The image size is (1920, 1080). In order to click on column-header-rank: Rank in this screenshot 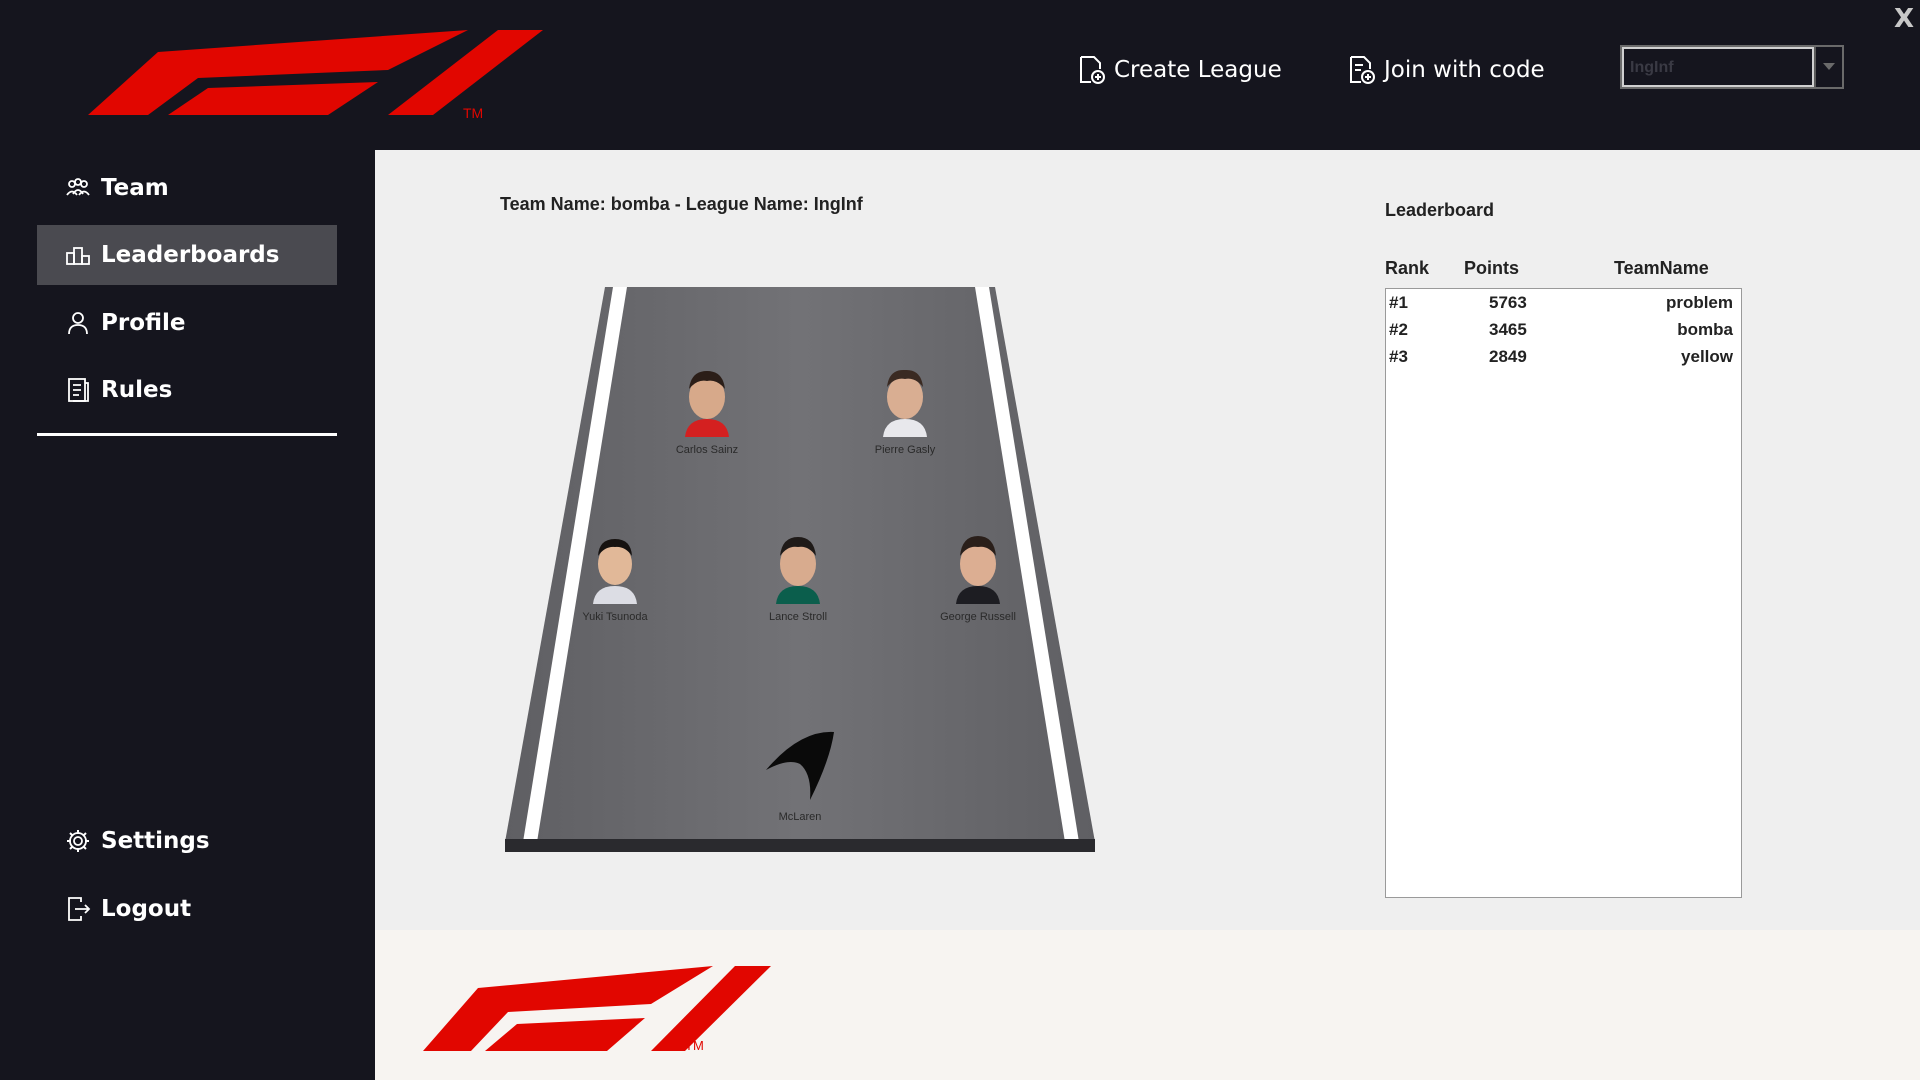, I will do `click(1407, 268)`.